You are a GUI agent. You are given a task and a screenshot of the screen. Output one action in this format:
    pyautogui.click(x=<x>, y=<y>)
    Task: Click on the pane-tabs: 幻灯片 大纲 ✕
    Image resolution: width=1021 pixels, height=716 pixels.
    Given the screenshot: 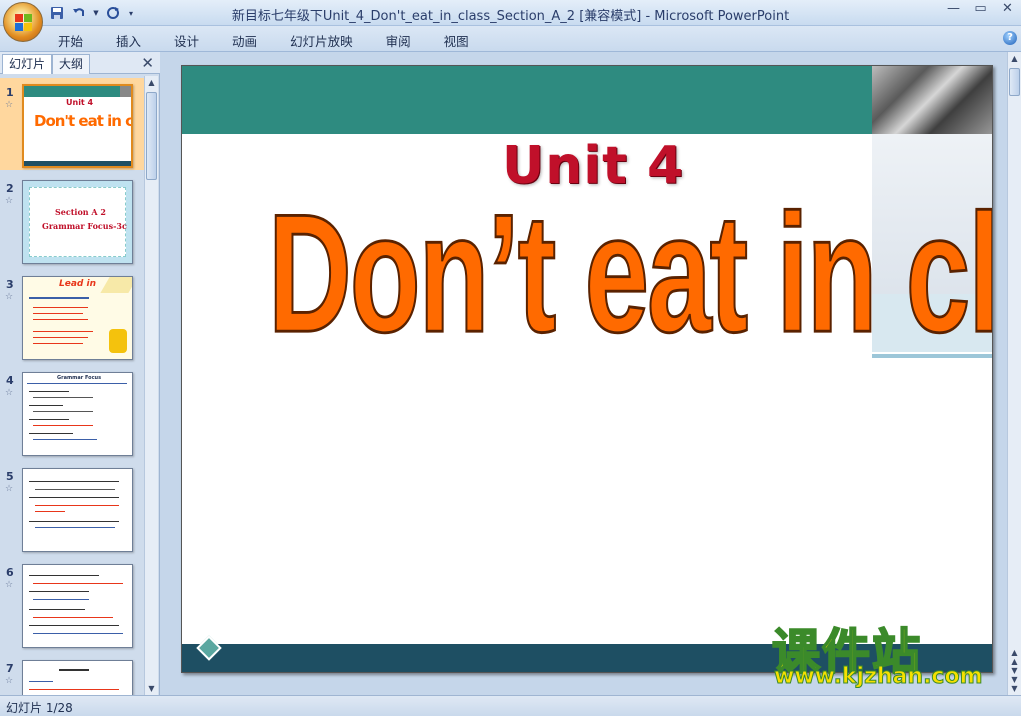 What is the action you would take?
    pyautogui.click(x=80, y=63)
    